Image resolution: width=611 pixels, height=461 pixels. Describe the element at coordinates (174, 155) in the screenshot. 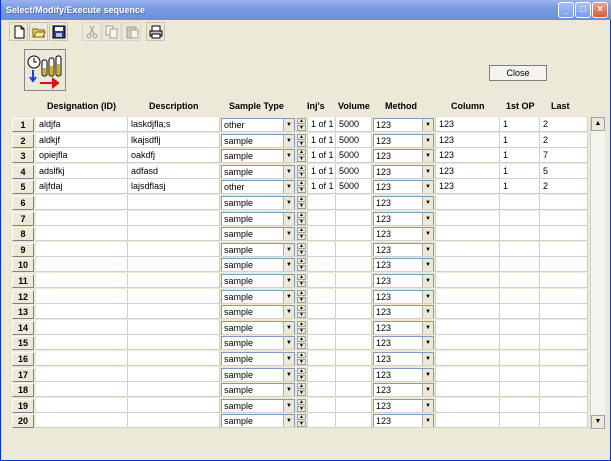

I see `description-cell: oakdfj` at that location.